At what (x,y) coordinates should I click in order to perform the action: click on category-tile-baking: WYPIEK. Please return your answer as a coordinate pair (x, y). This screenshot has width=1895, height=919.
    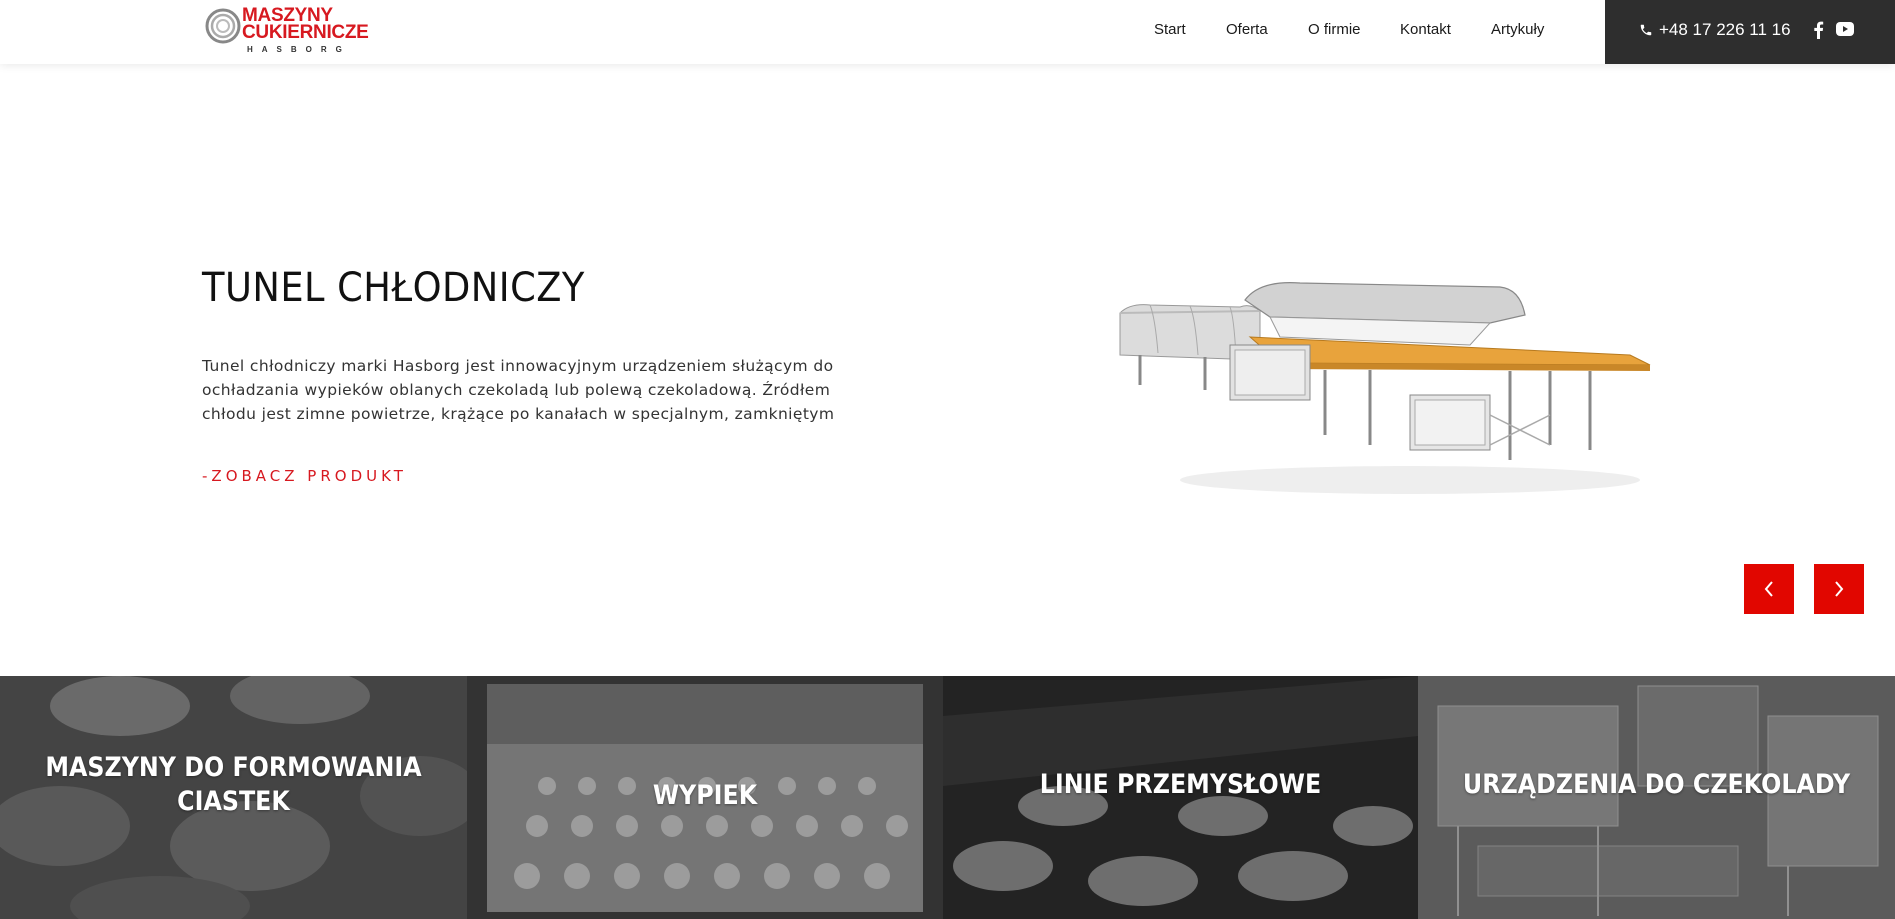
    Looking at the image, I should click on (705, 797).